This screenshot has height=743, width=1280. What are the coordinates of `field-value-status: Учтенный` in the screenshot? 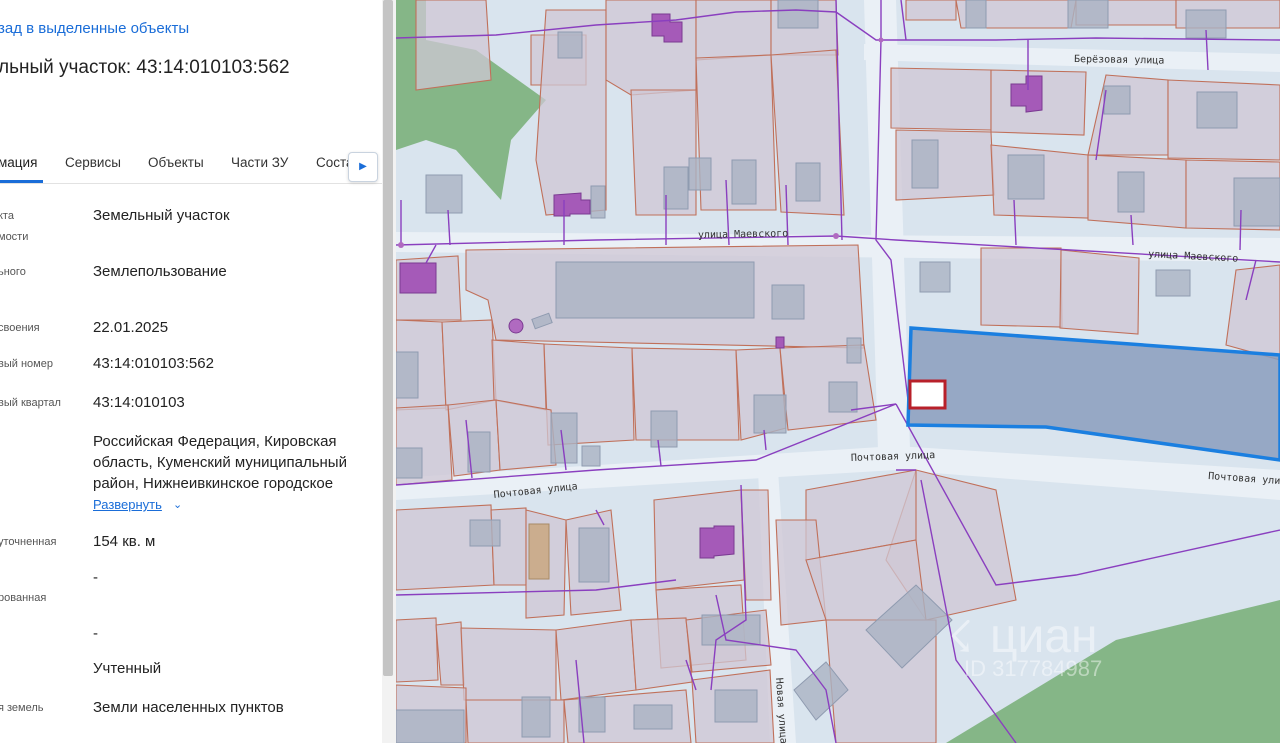 It's located at (127, 668).